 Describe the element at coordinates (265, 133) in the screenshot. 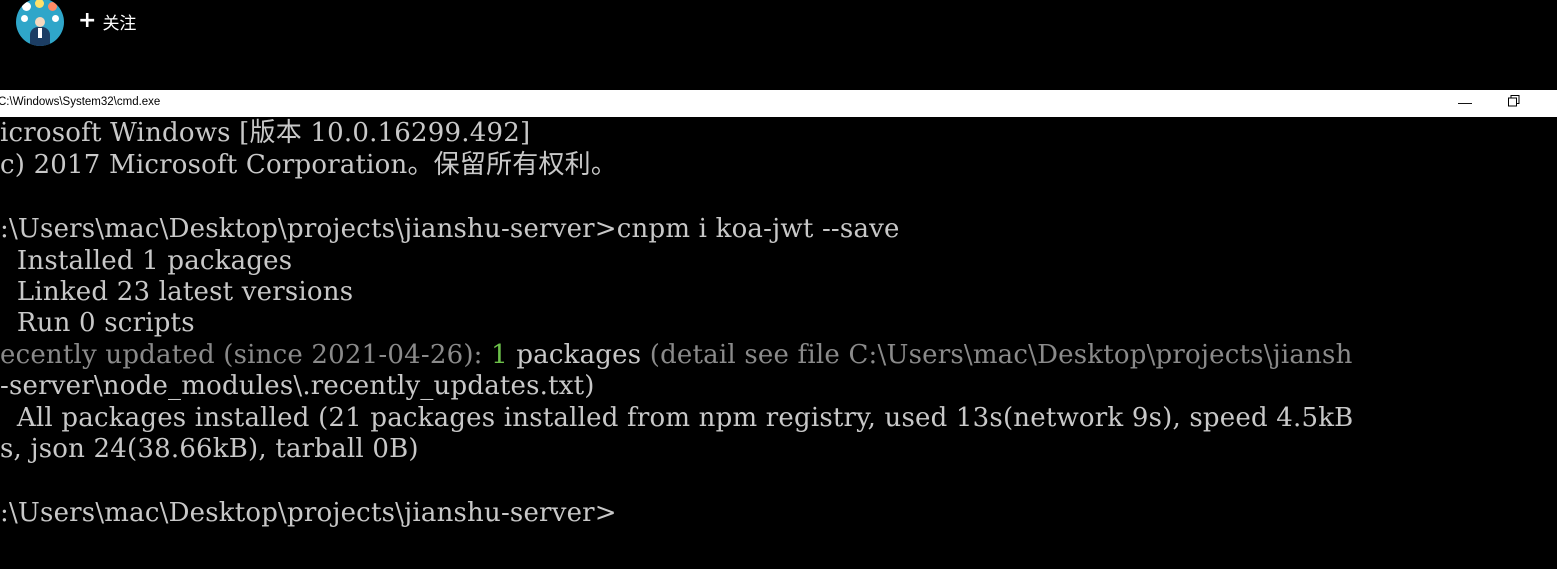

I see `console-line: icrosoft Windows [版本 10.0.16299.492]` at that location.